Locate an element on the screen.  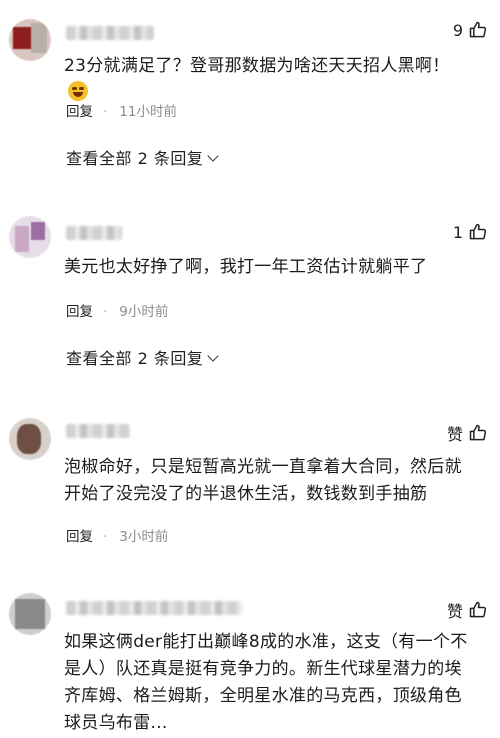
timestamp: 9小时前 is located at coordinates (144, 312).